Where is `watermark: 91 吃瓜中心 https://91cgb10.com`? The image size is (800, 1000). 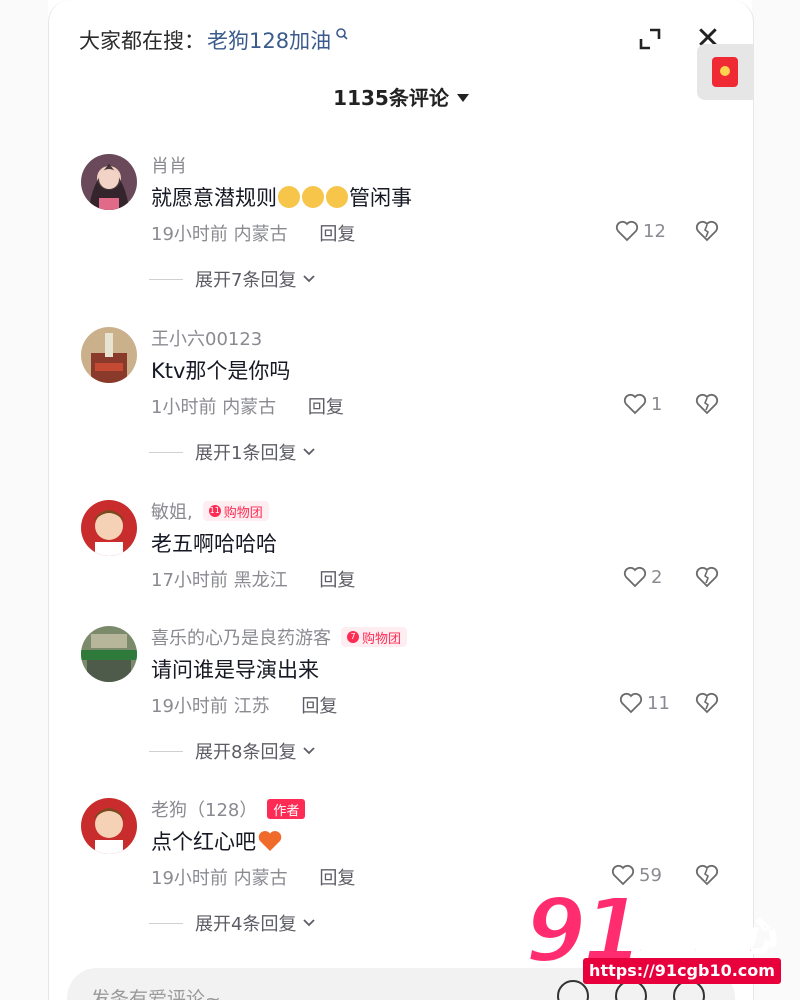
watermark: 91 吃瓜中心 https://91cgb10.com is located at coordinates (655, 935).